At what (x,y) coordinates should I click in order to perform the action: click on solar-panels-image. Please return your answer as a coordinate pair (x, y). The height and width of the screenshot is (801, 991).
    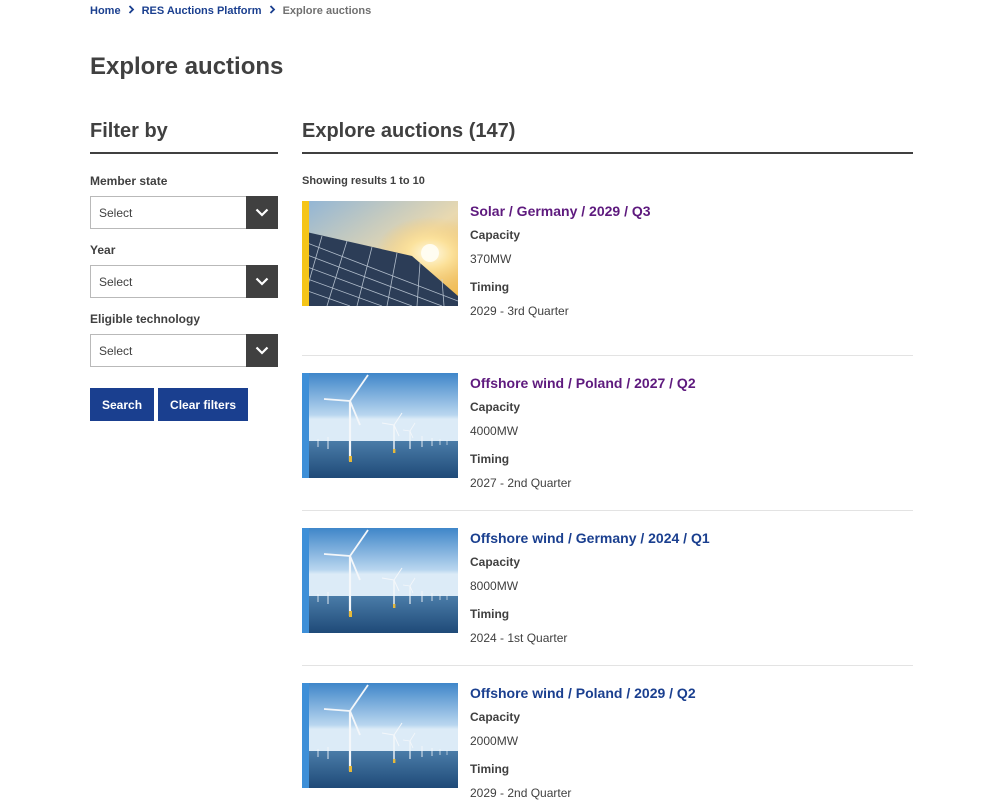
    Looking at the image, I should click on (380, 253).